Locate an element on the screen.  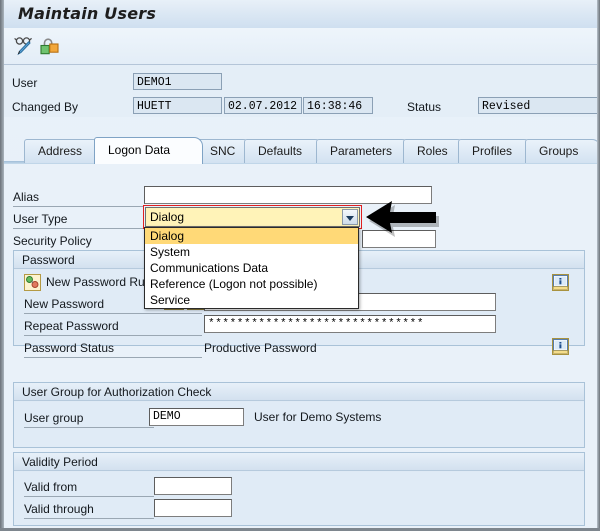
valid-through-input is located at coordinates (193, 508).